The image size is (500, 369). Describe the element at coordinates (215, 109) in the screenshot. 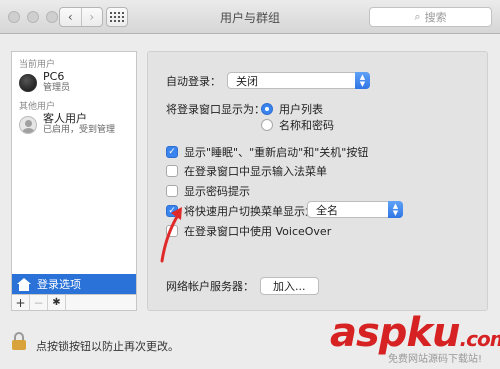

I see `display-login-label: 将登录窗口显示为：` at that location.